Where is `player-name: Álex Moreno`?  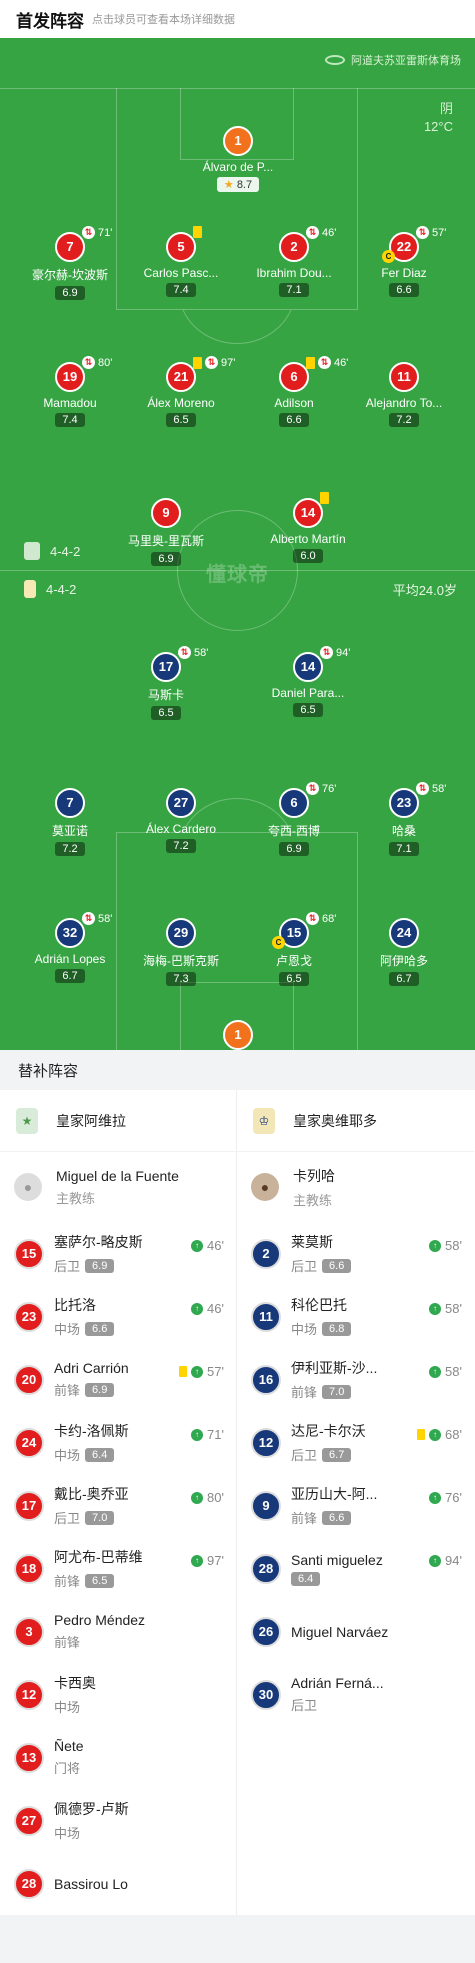 player-name: Álex Moreno is located at coordinates (181, 403).